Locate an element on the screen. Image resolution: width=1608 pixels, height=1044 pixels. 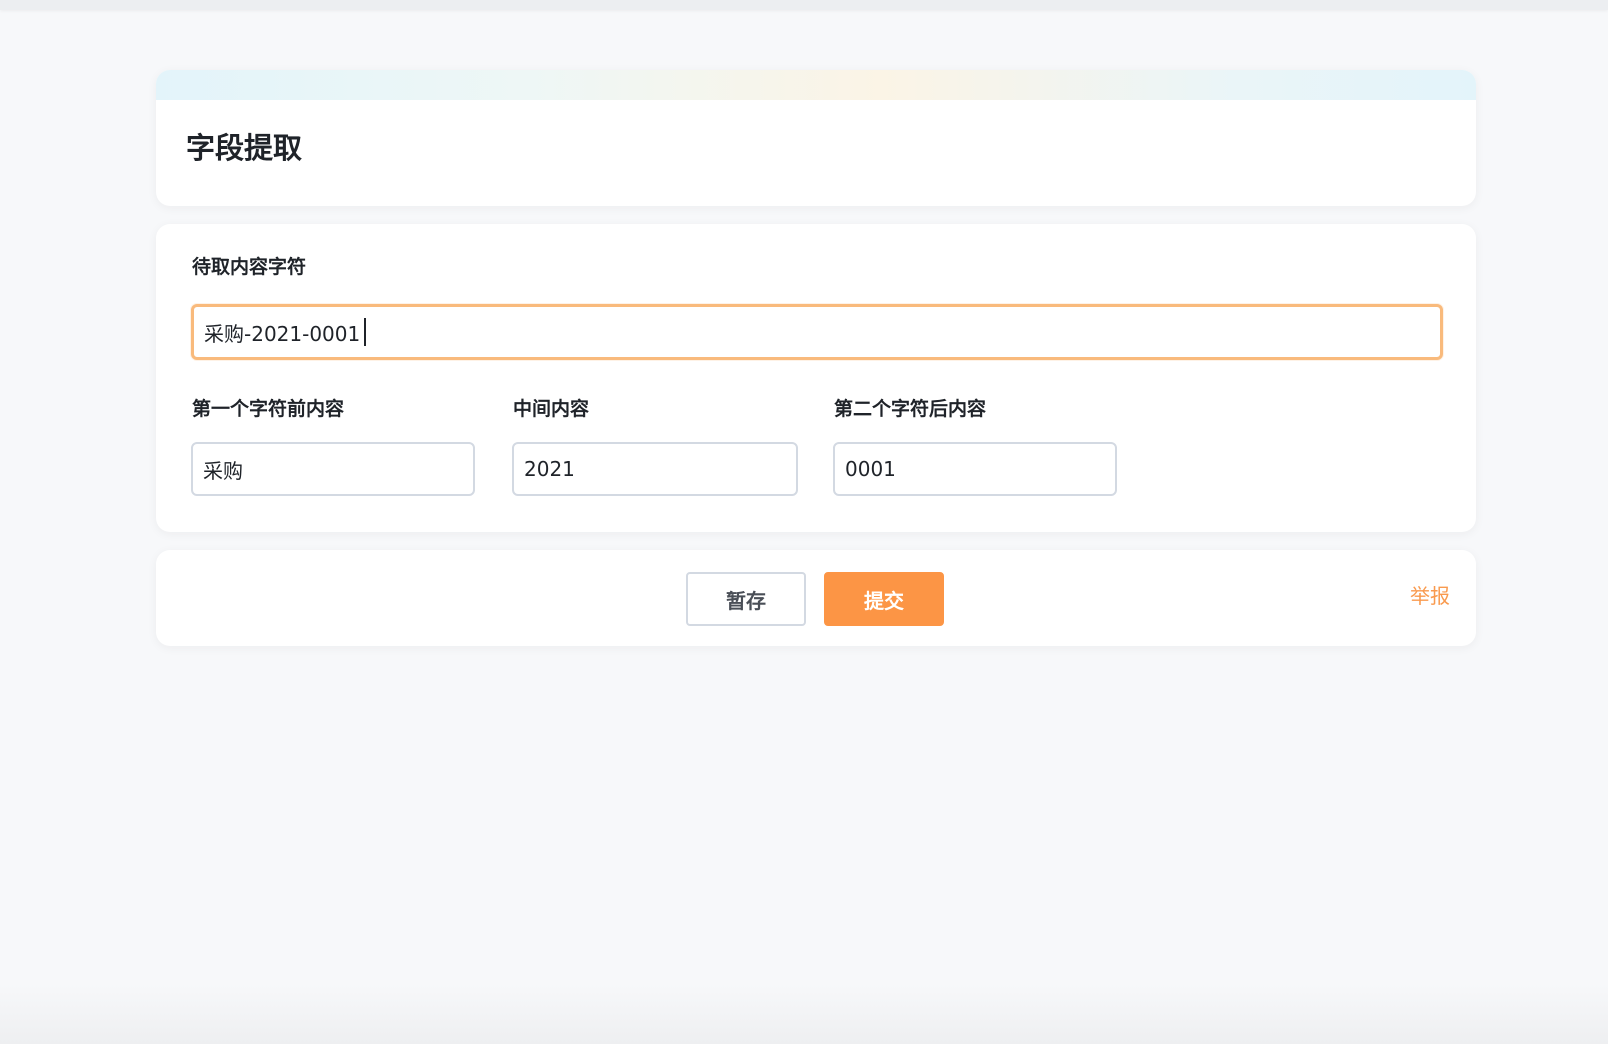
title-card: 字段提取 is located at coordinates (816, 138).